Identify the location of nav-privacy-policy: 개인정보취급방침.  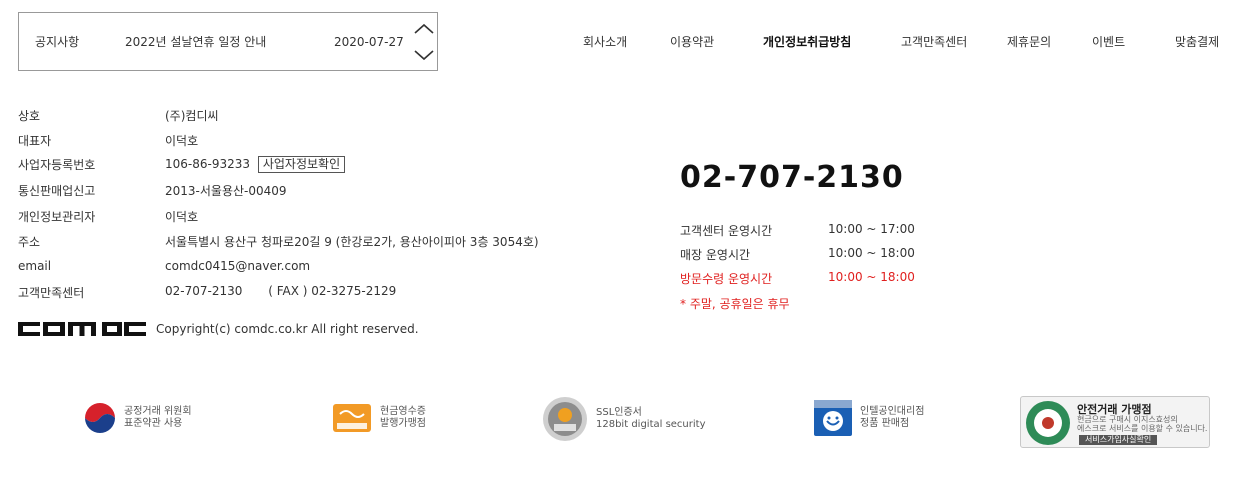
(807, 41).